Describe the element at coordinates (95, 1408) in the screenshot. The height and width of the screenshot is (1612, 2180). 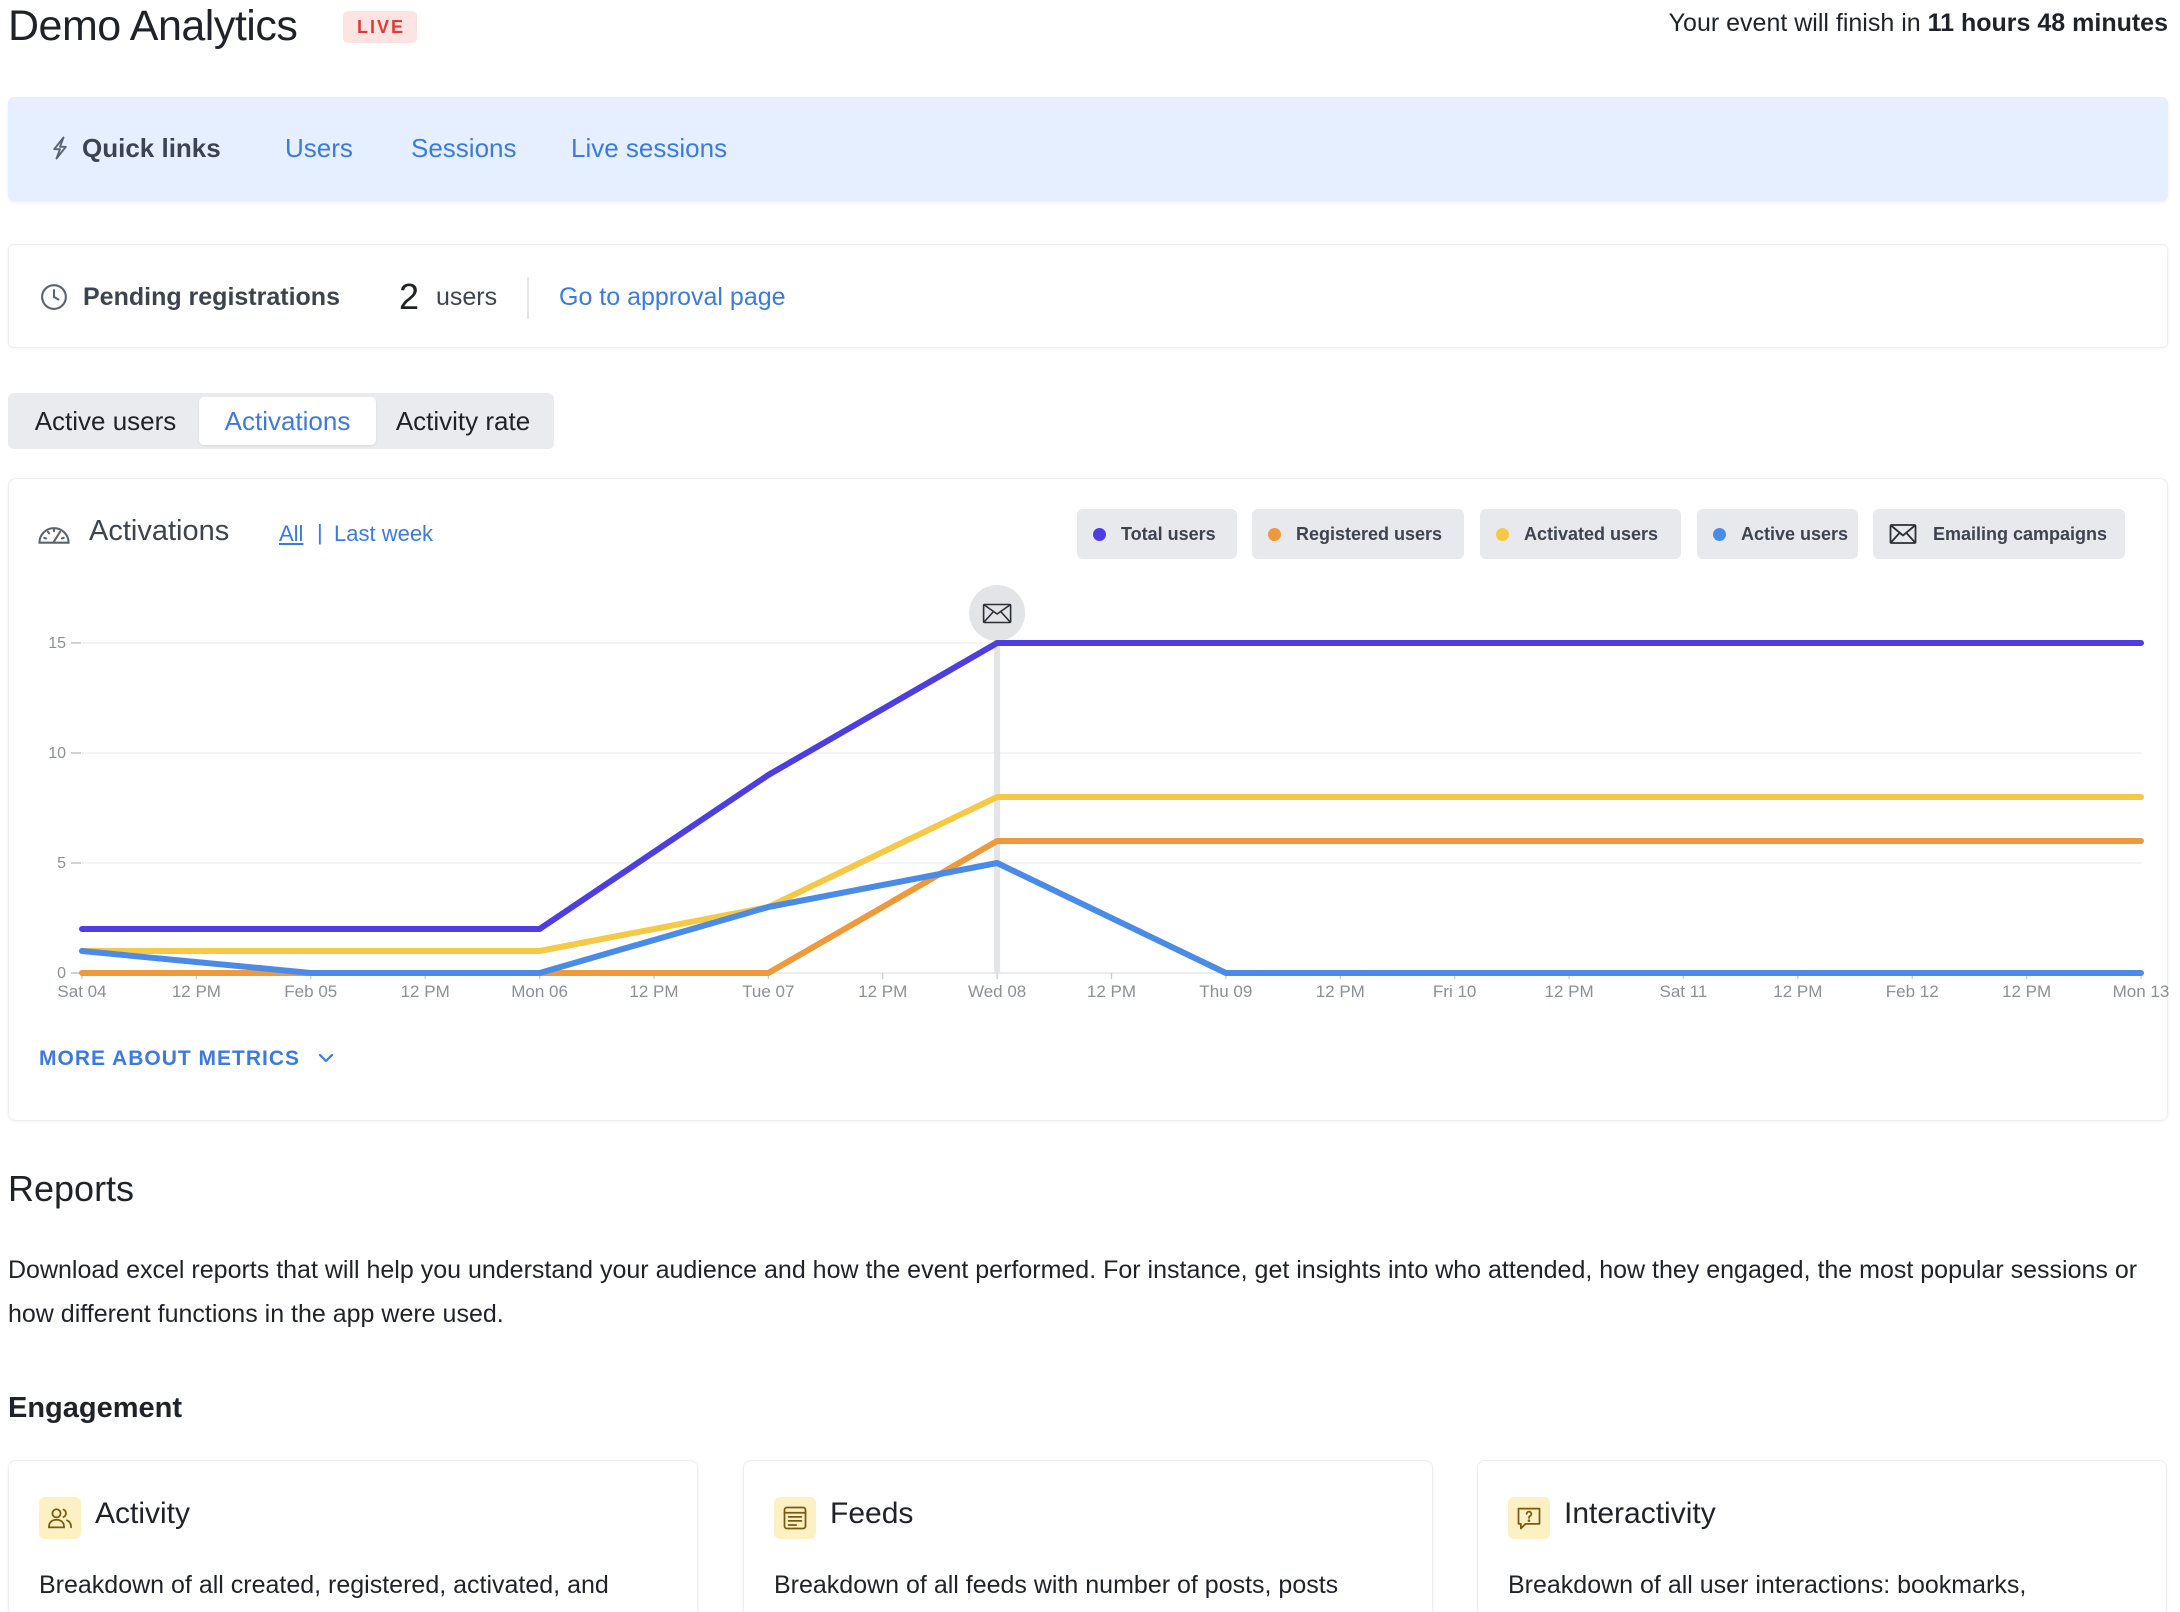
I see `engagement-heading: Engagement` at that location.